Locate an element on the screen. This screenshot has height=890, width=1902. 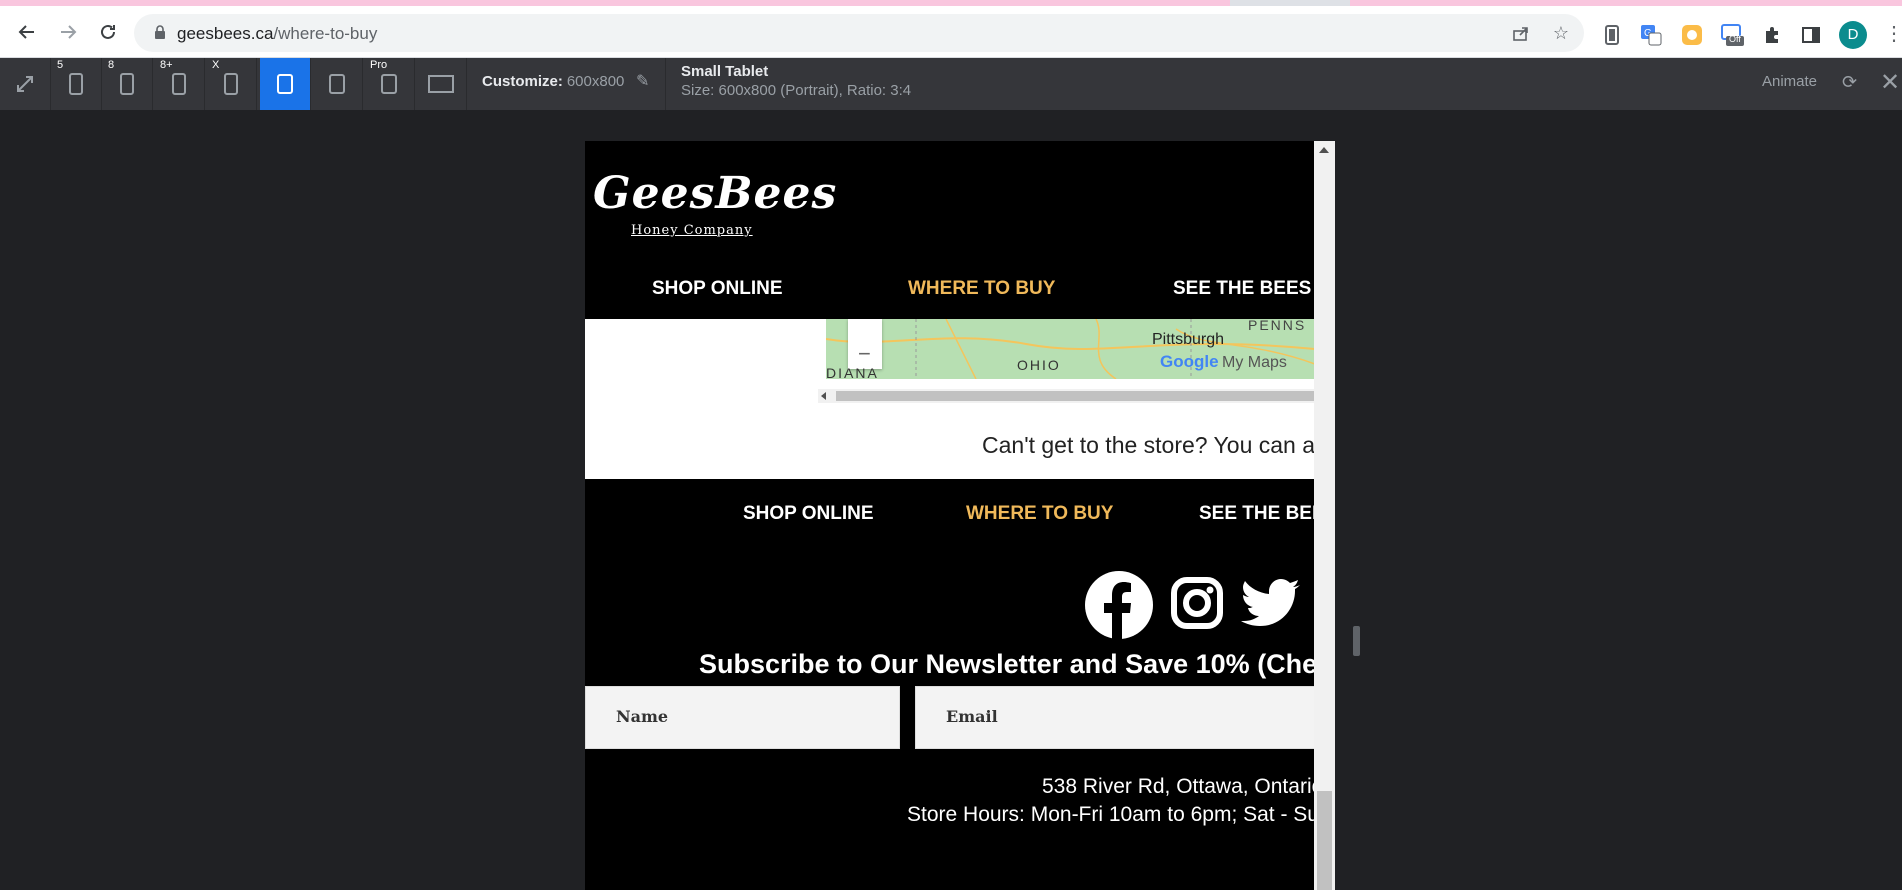
footer-nav-see-the-bees: SEE THE BEE is located at coordinates (1262, 514).